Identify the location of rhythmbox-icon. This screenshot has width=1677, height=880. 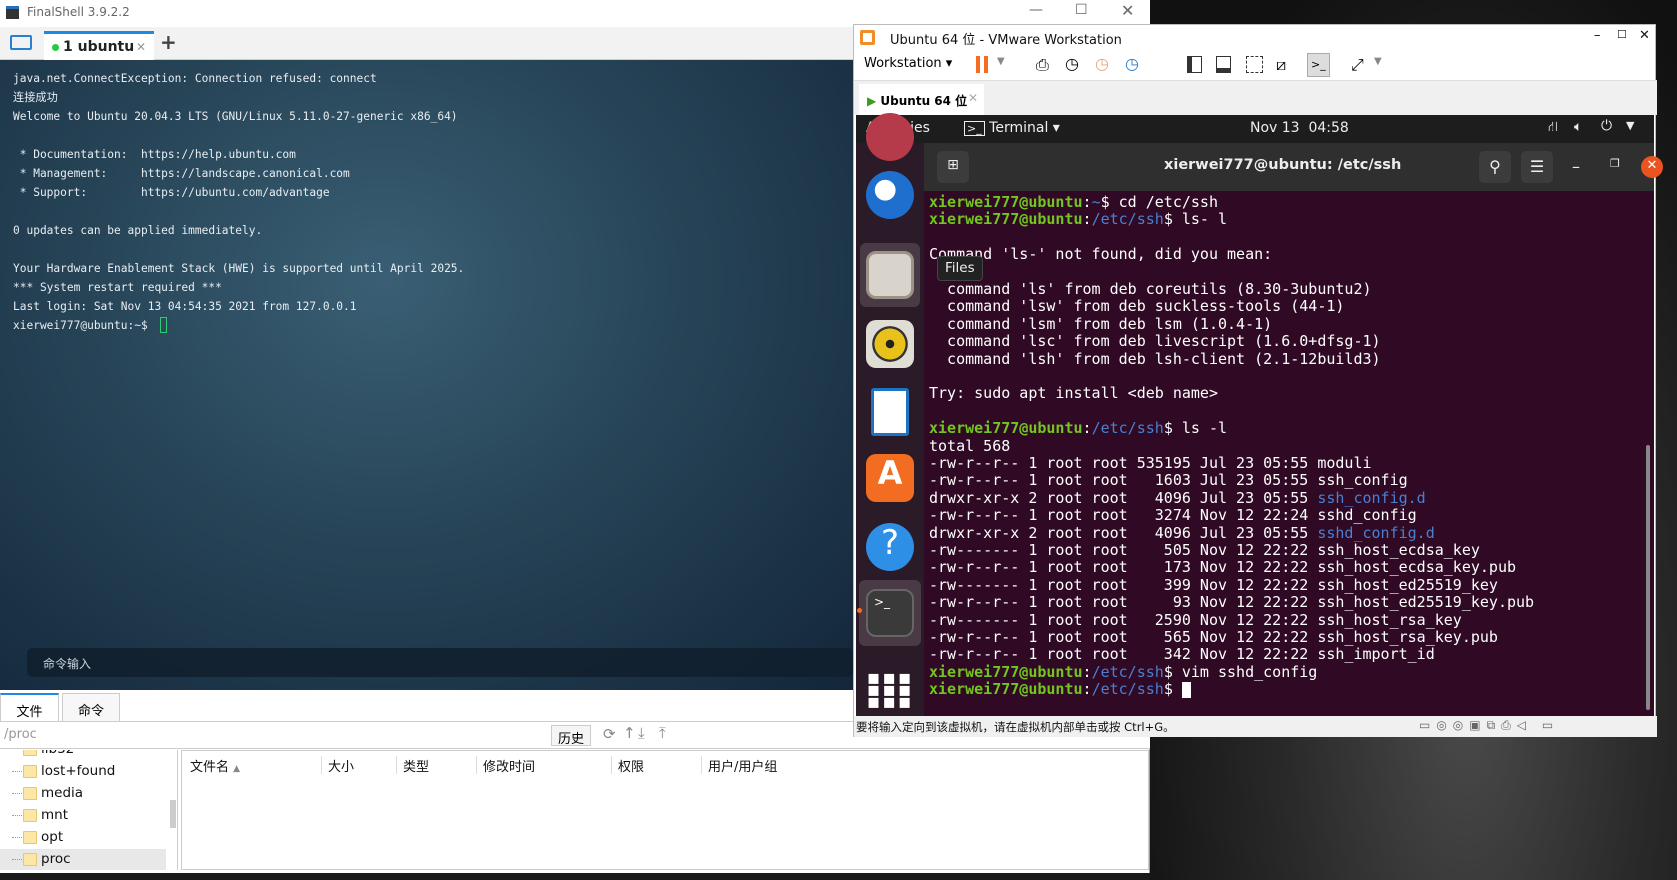
(890, 344).